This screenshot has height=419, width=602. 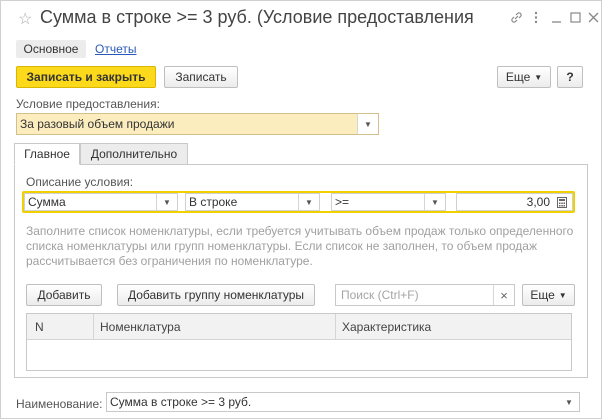 What do you see at coordinates (181, 402) in the screenshot?
I see `name-value: Сумма в строке >= 3 руб.` at bounding box center [181, 402].